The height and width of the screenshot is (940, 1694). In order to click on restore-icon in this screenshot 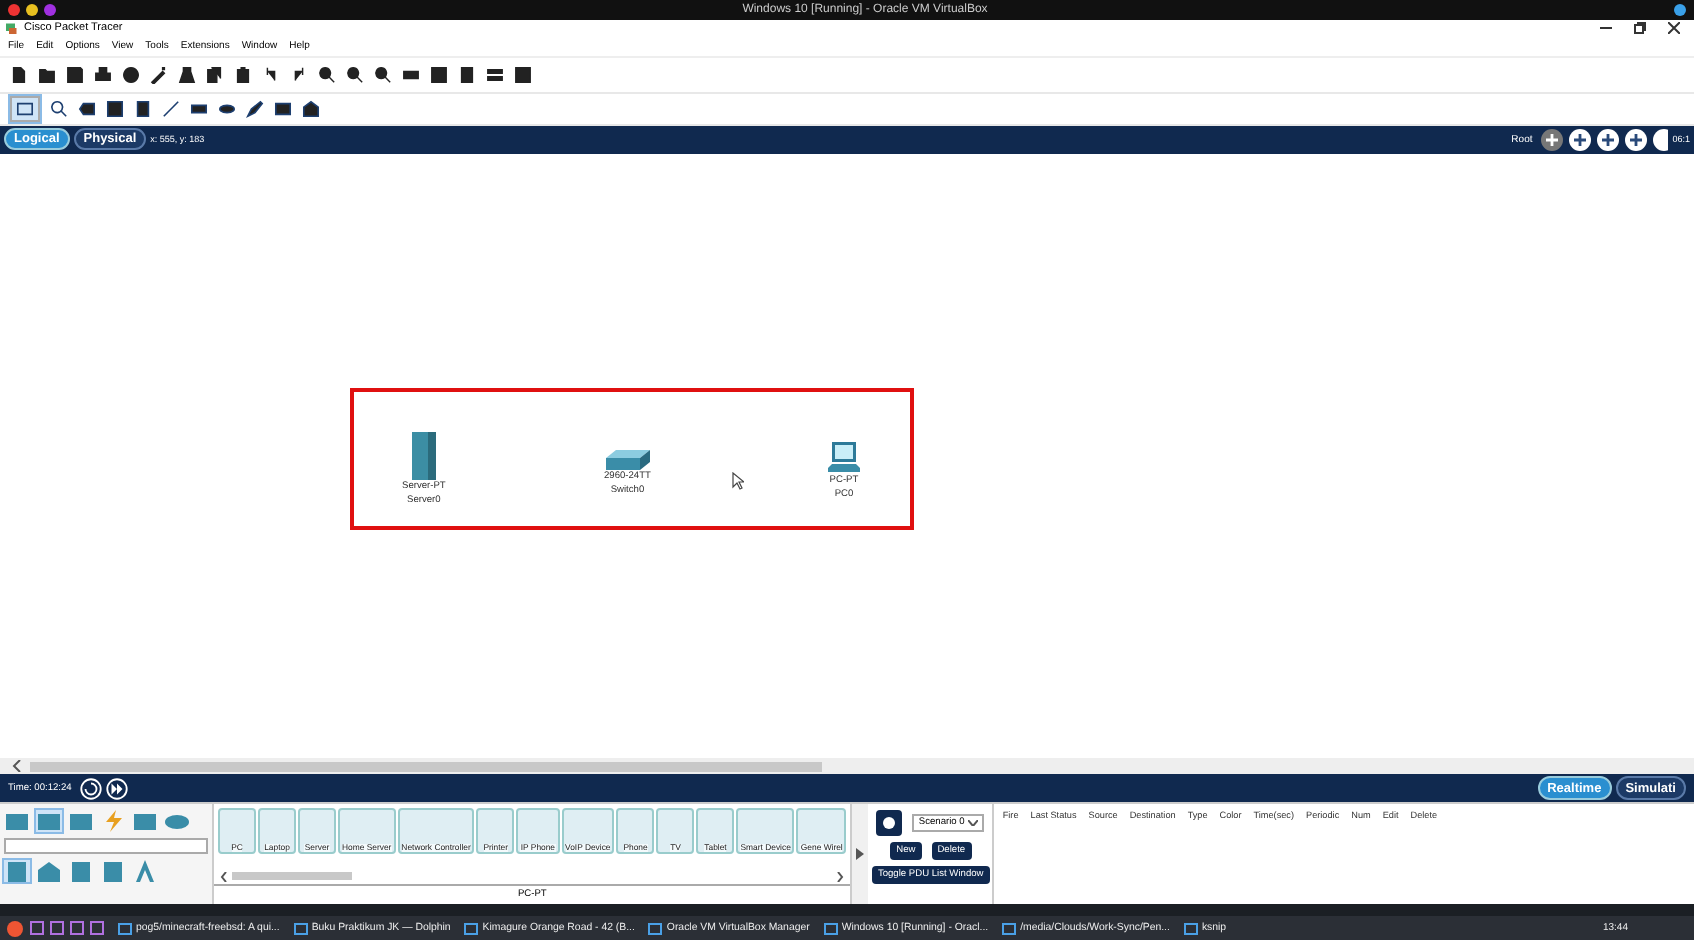, I will do `click(1640, 28)`.